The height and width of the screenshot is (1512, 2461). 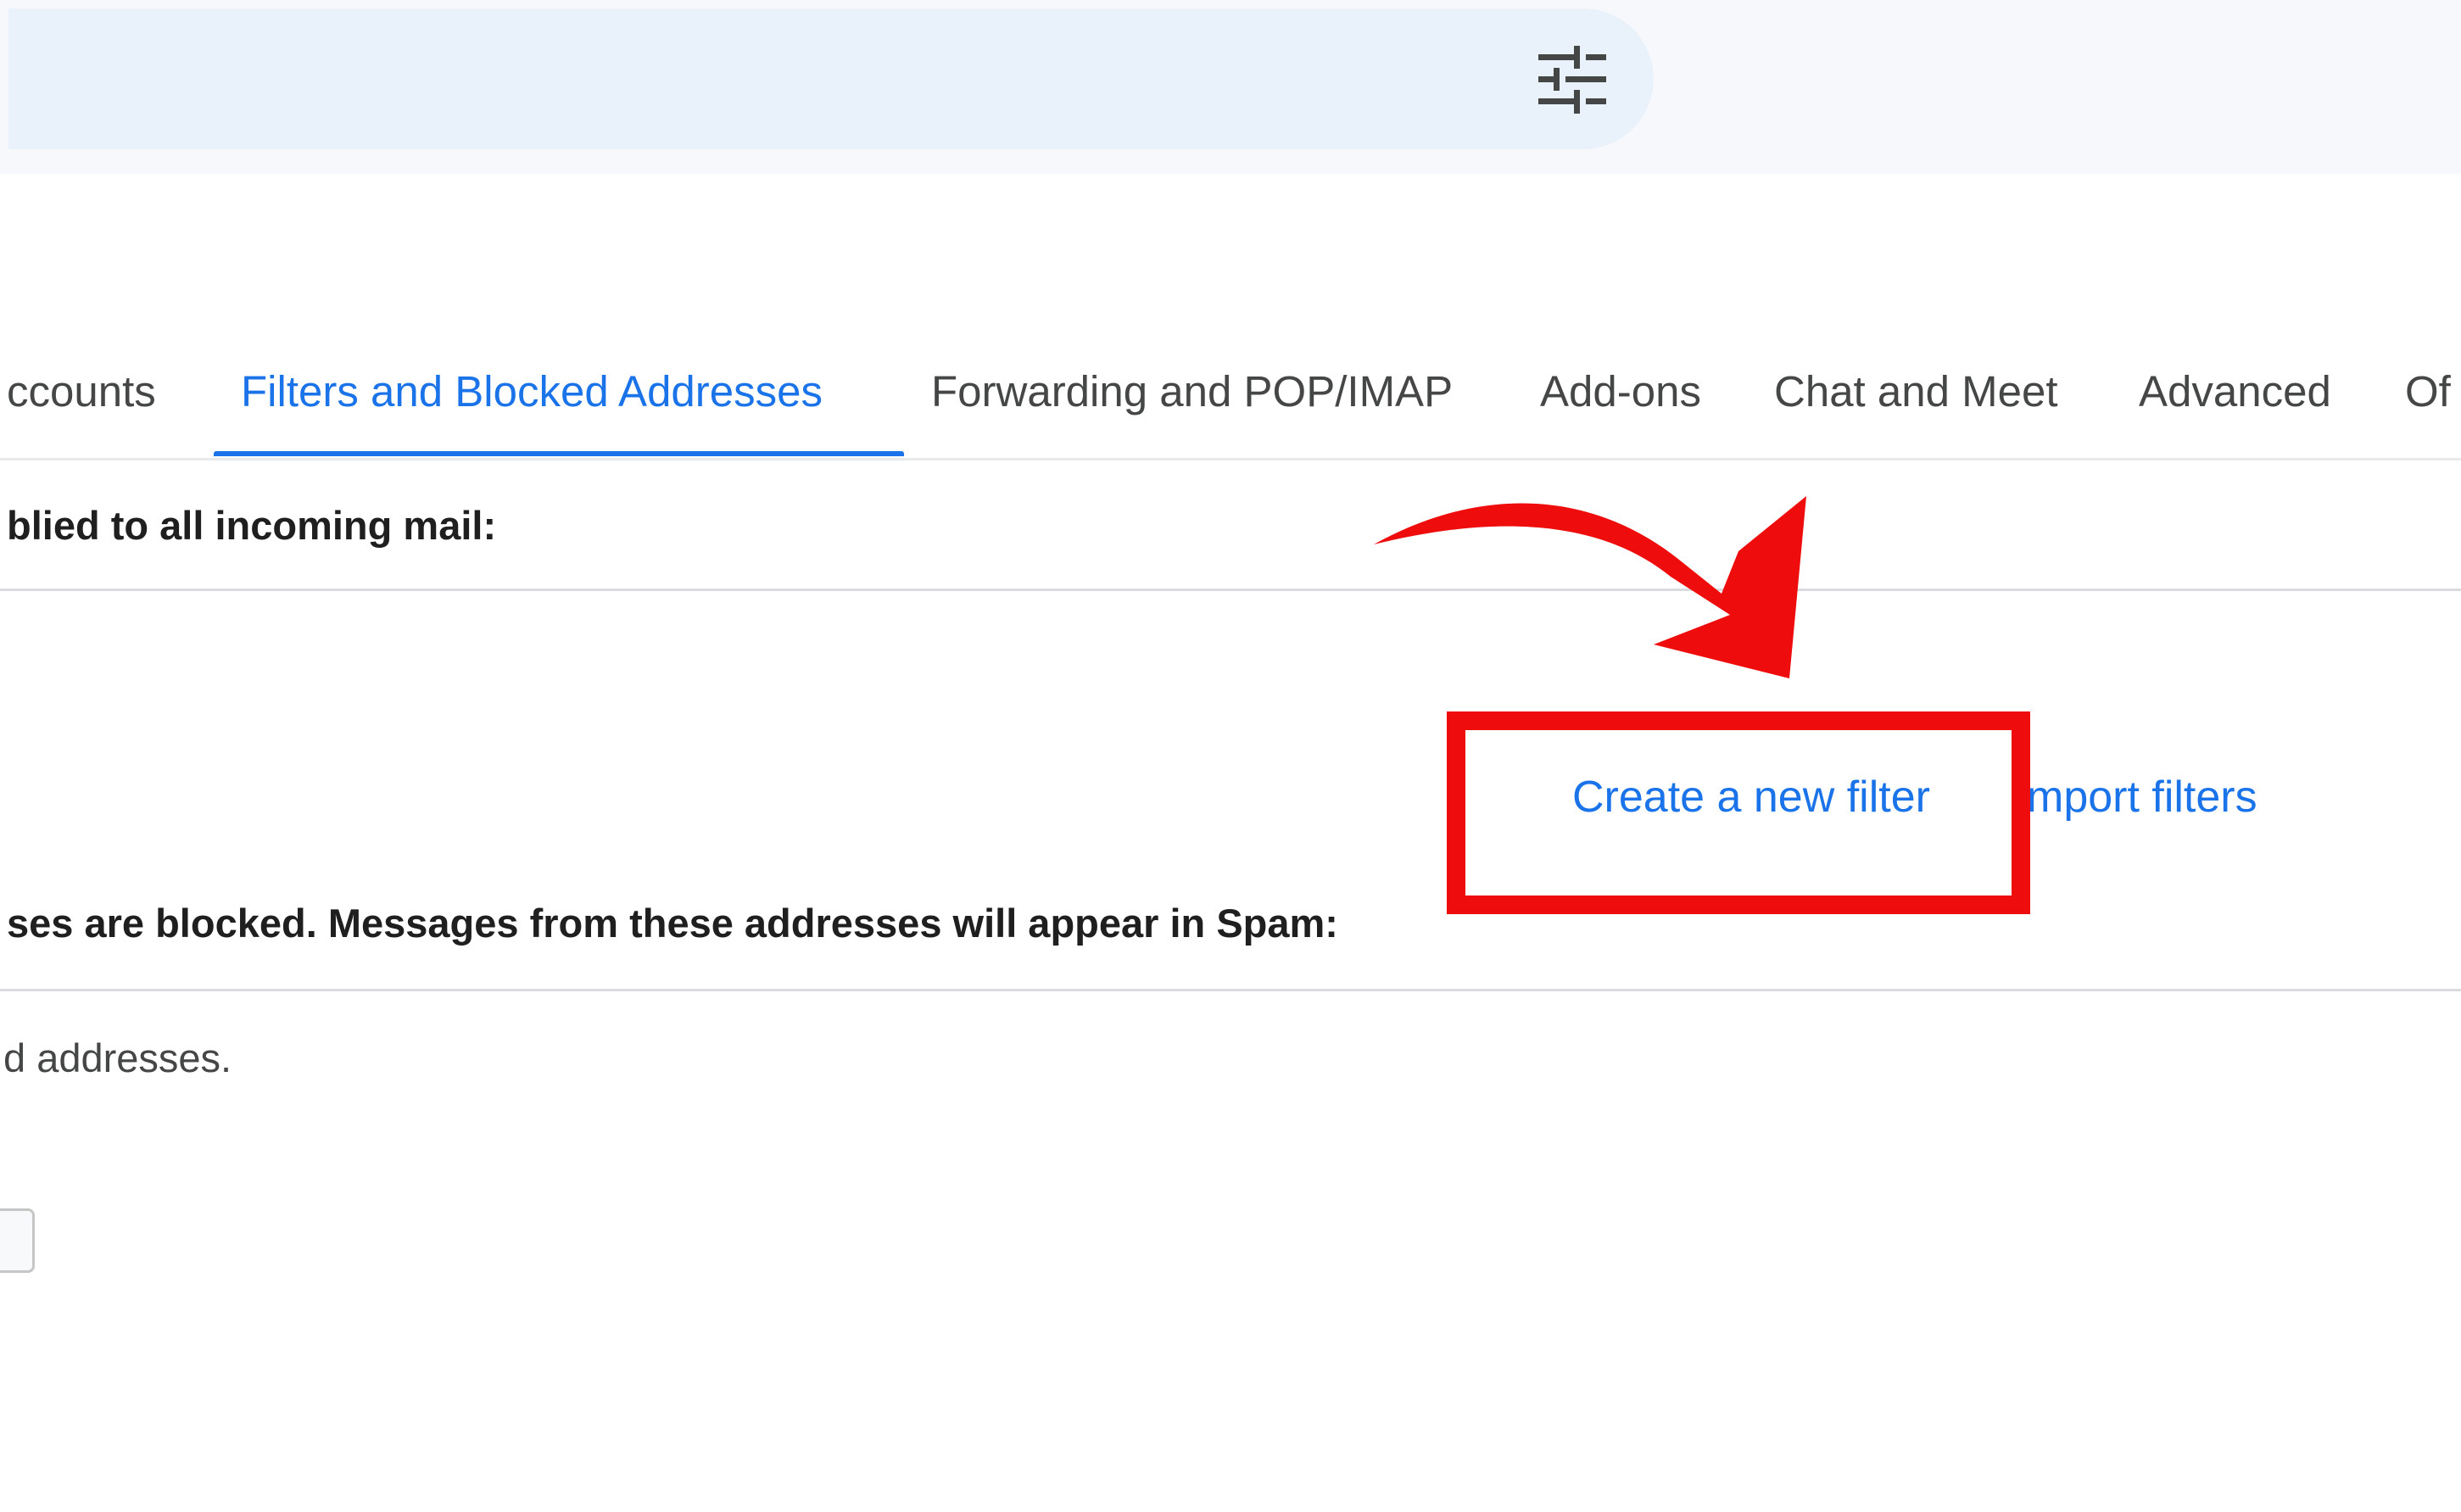 What do you see at coordinates (2142, 797) in the screenshot?
I see `import-filters-link: mport filters` at bounding box center [2142, 797].